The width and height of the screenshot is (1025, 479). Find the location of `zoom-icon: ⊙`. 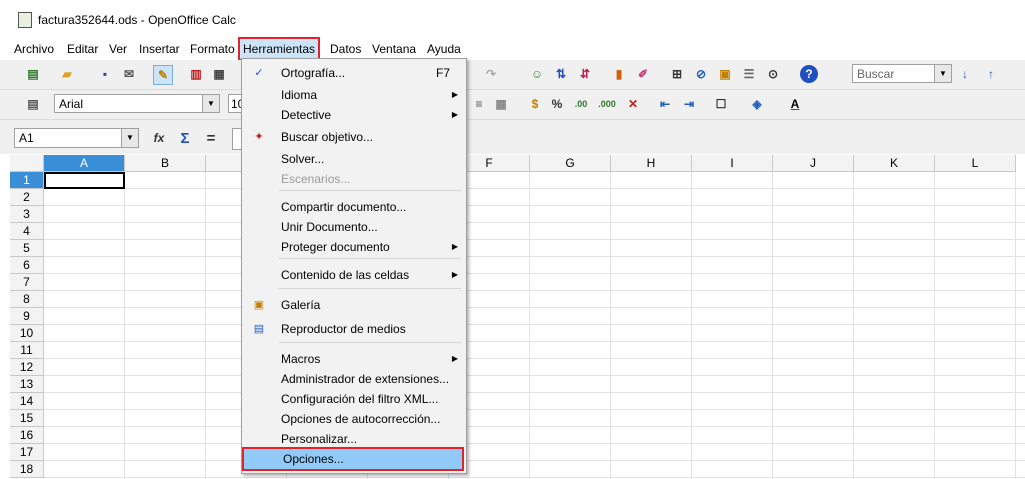

zoom-icon: ⊙ is located at coordinates (773, 74).